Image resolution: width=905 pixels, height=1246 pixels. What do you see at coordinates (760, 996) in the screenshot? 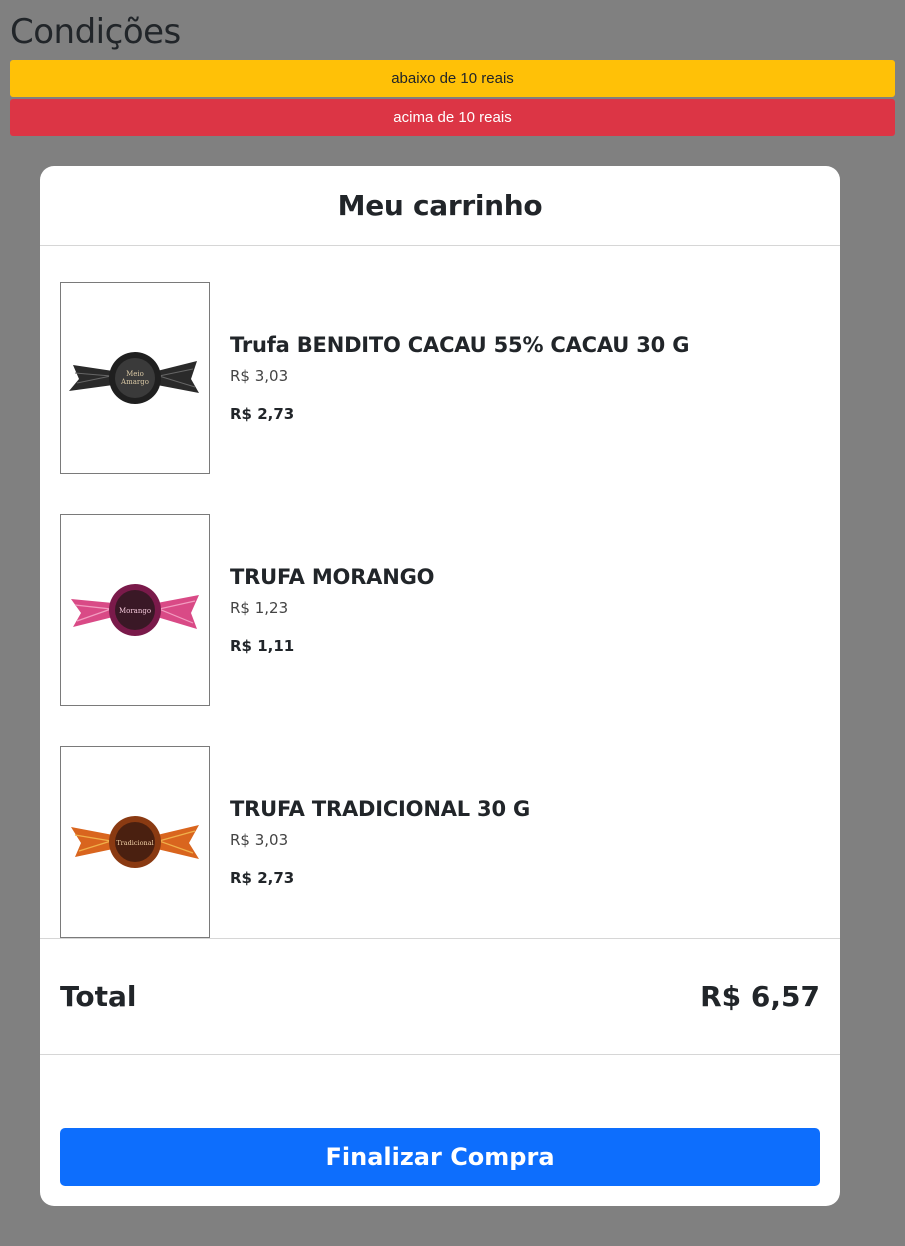
I see `total-value: R$ 6,57` at bounding box center [760, 996].